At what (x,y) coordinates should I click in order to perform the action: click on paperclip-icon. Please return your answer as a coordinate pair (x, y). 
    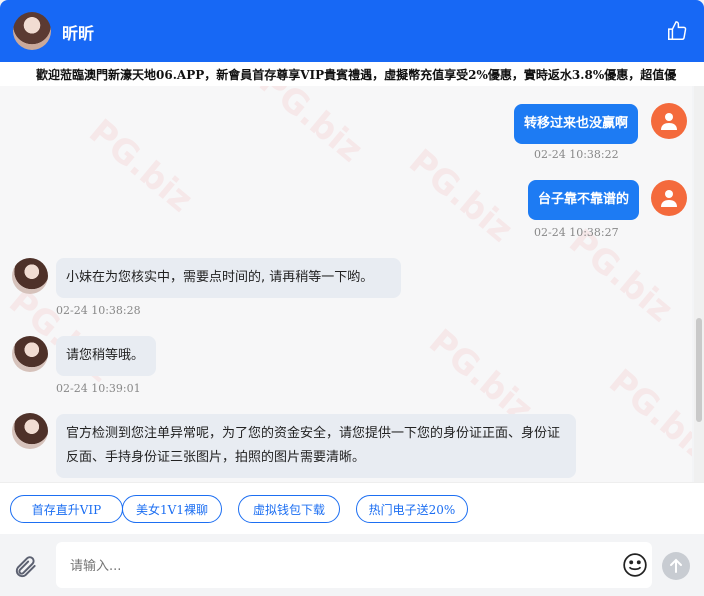
    Looking at the image, I should click on (26, 567).